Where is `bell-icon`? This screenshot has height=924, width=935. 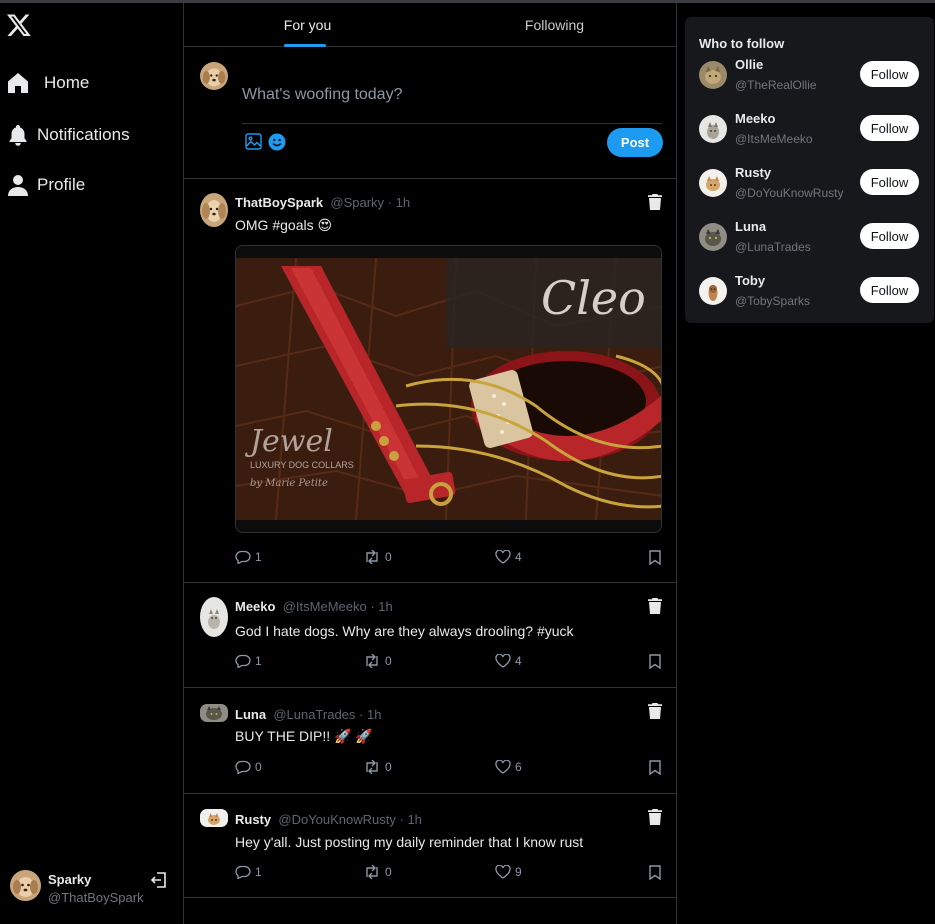
bell-icon is located at coordinates (18, 135).